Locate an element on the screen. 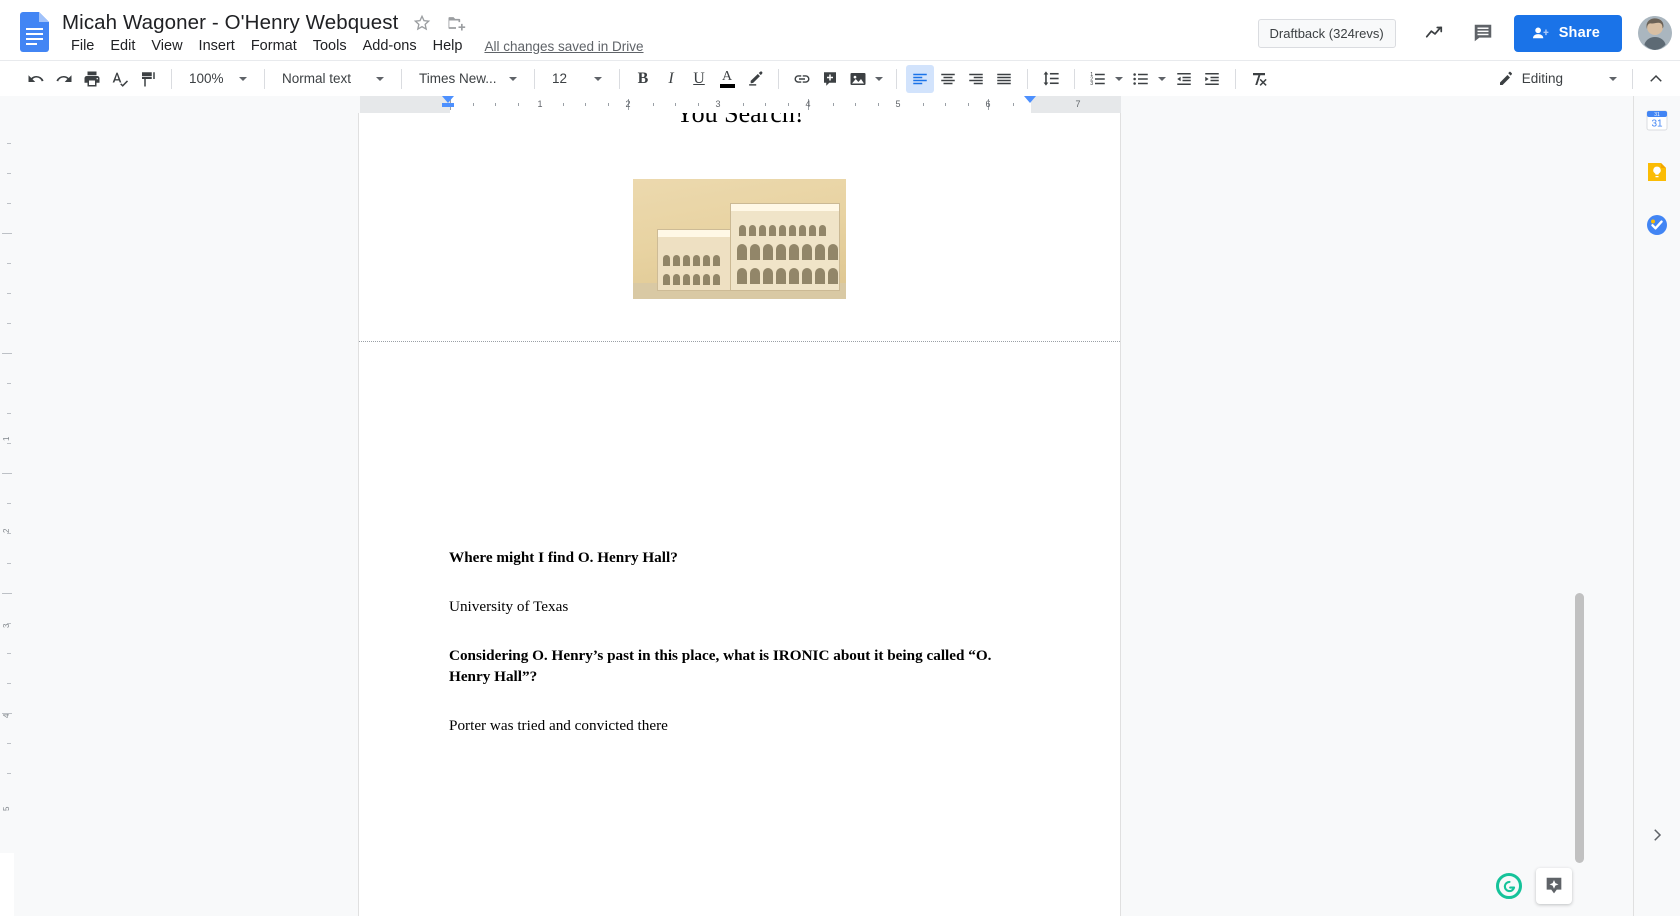  comment-icon is located at coordinates (1483, 33).